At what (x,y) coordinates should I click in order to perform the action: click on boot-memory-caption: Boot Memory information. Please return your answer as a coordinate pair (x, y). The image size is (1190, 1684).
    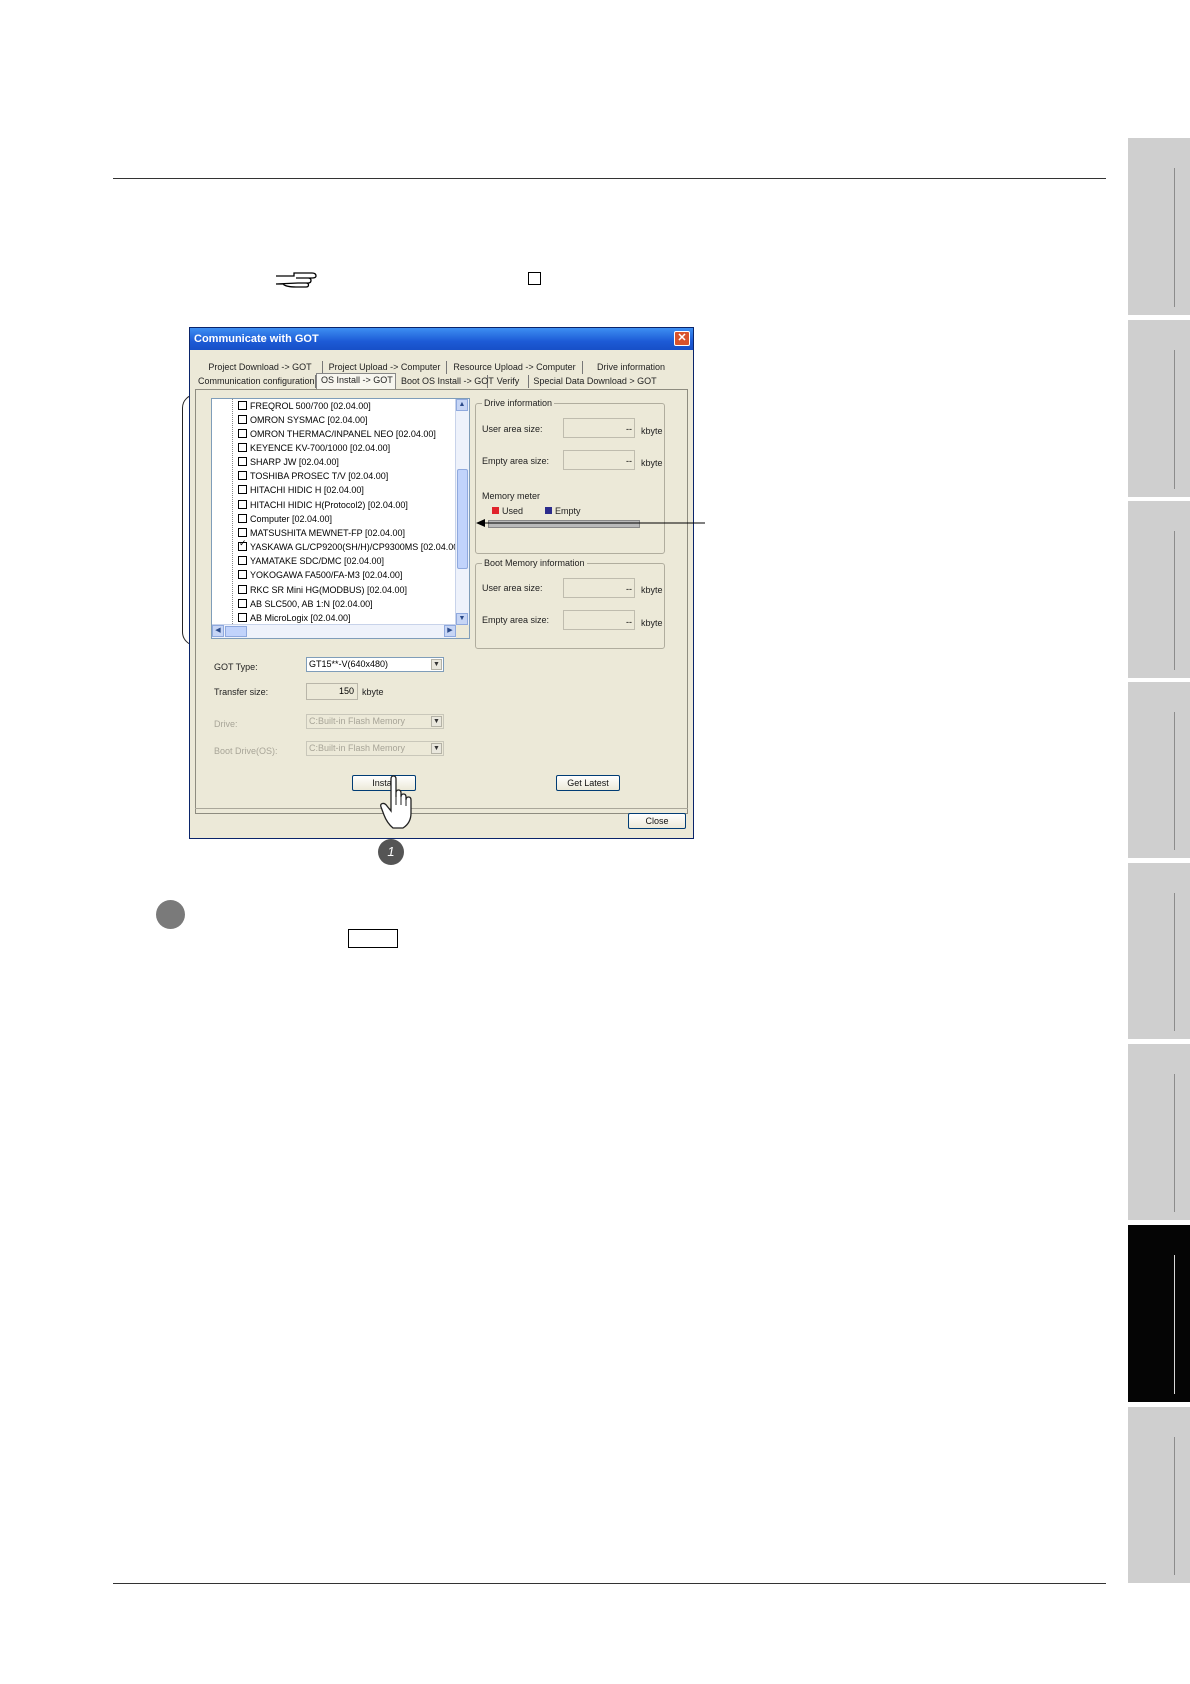
    Looking at the image, I should click on (534, 563).